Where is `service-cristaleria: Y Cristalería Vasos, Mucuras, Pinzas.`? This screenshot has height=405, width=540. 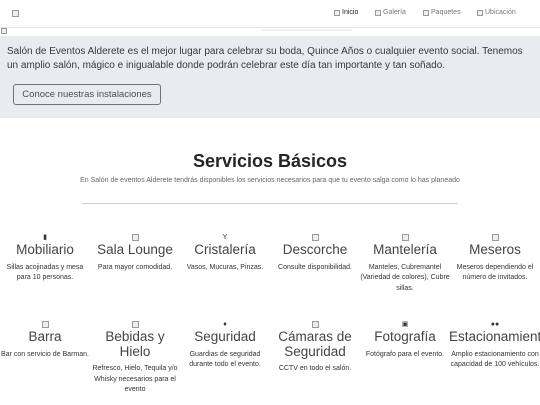
service-cristaleria: Y Cristalería Vasos, Mucuras, Pinzas. is located at coordinates (225, 253).